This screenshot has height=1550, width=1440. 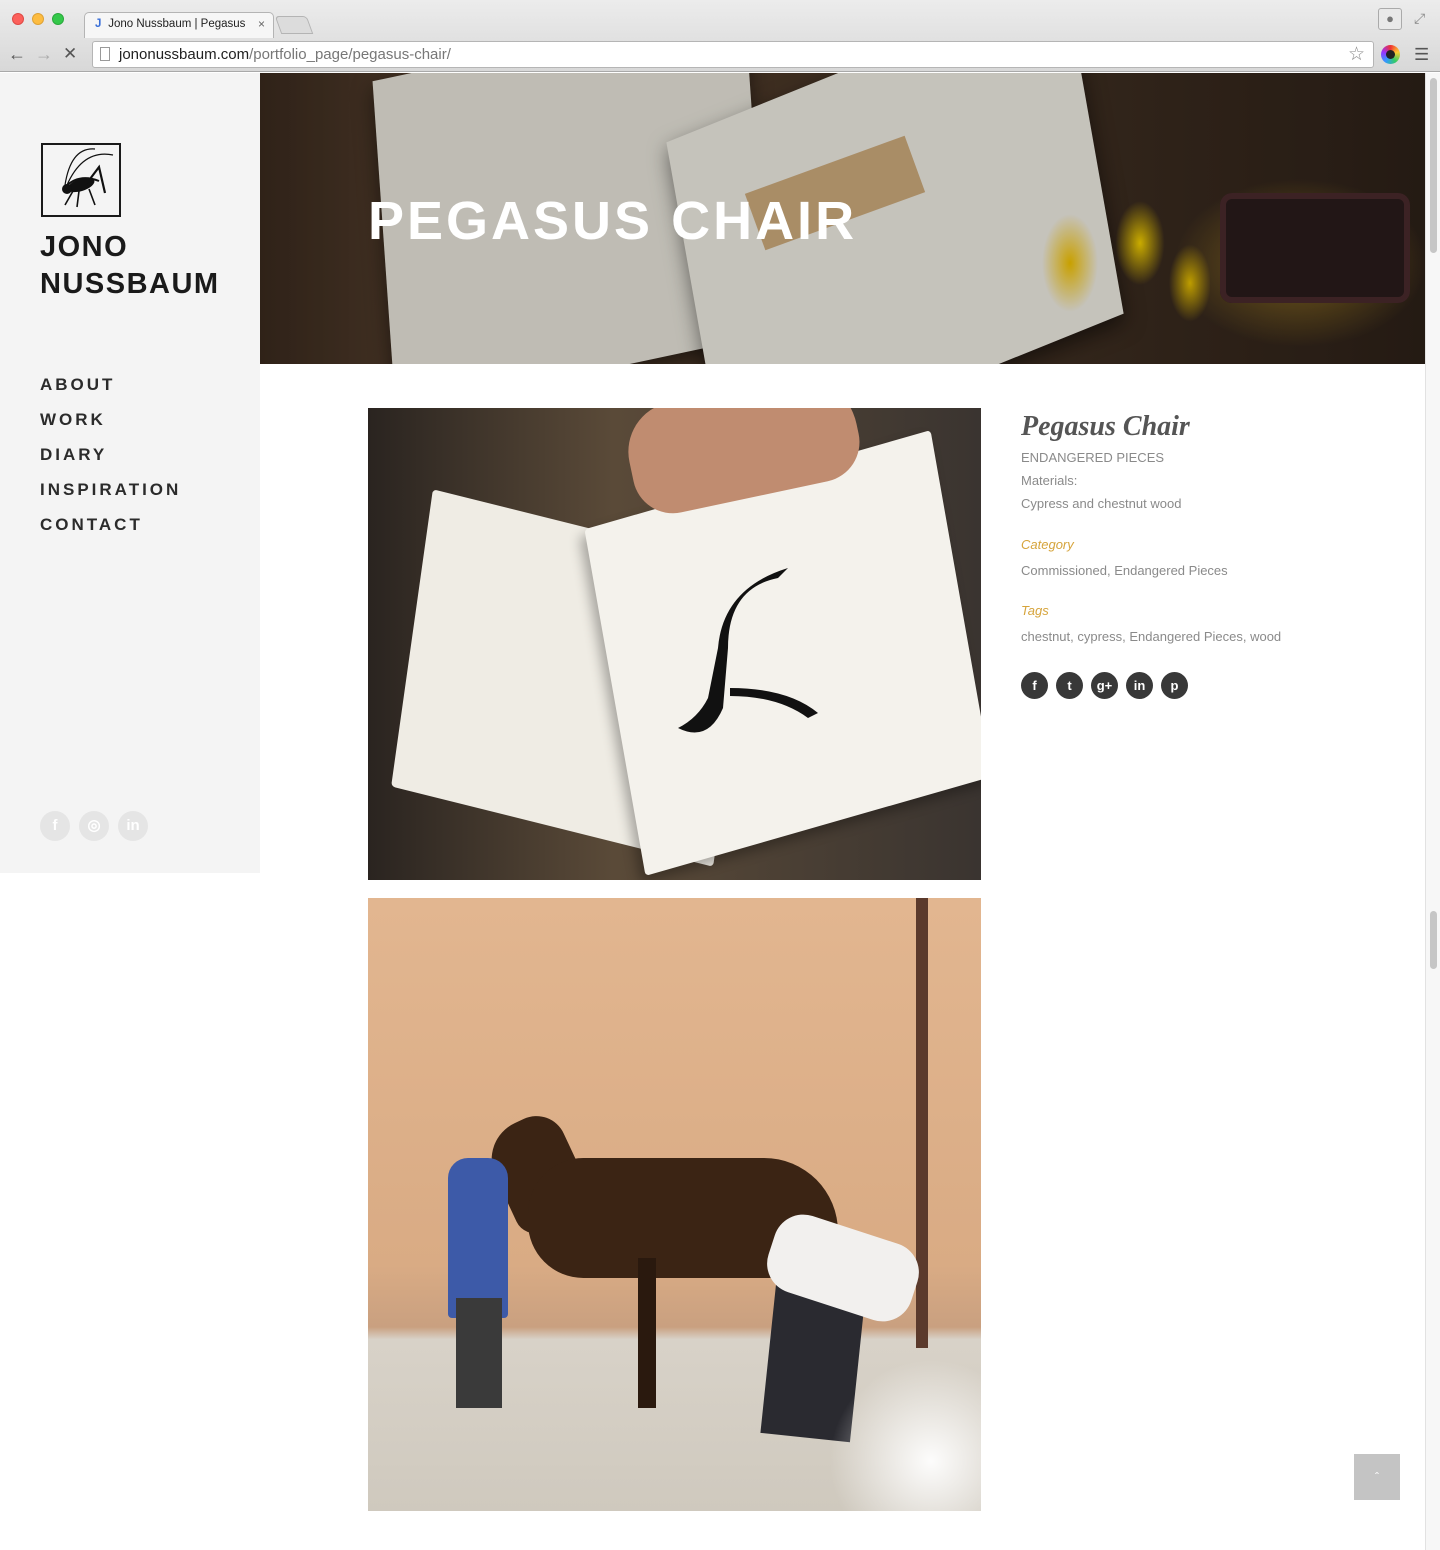 What do you see at coordinates (110, 497) in the screenshot?
I see `nav-item-inspiration: INSPIRATION` at bounding box center [110, 497].